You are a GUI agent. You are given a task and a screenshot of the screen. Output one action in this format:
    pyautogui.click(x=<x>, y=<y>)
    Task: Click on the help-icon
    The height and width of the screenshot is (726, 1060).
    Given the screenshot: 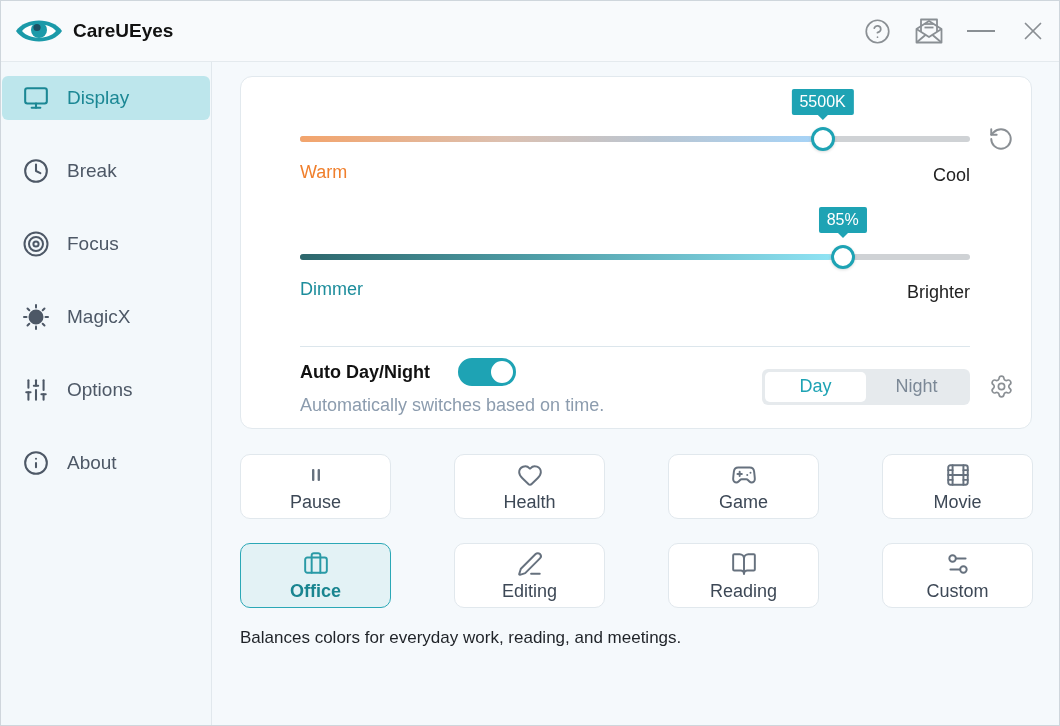 What is the action you would take?
    pyautogui.click(x=877, y=31)
    